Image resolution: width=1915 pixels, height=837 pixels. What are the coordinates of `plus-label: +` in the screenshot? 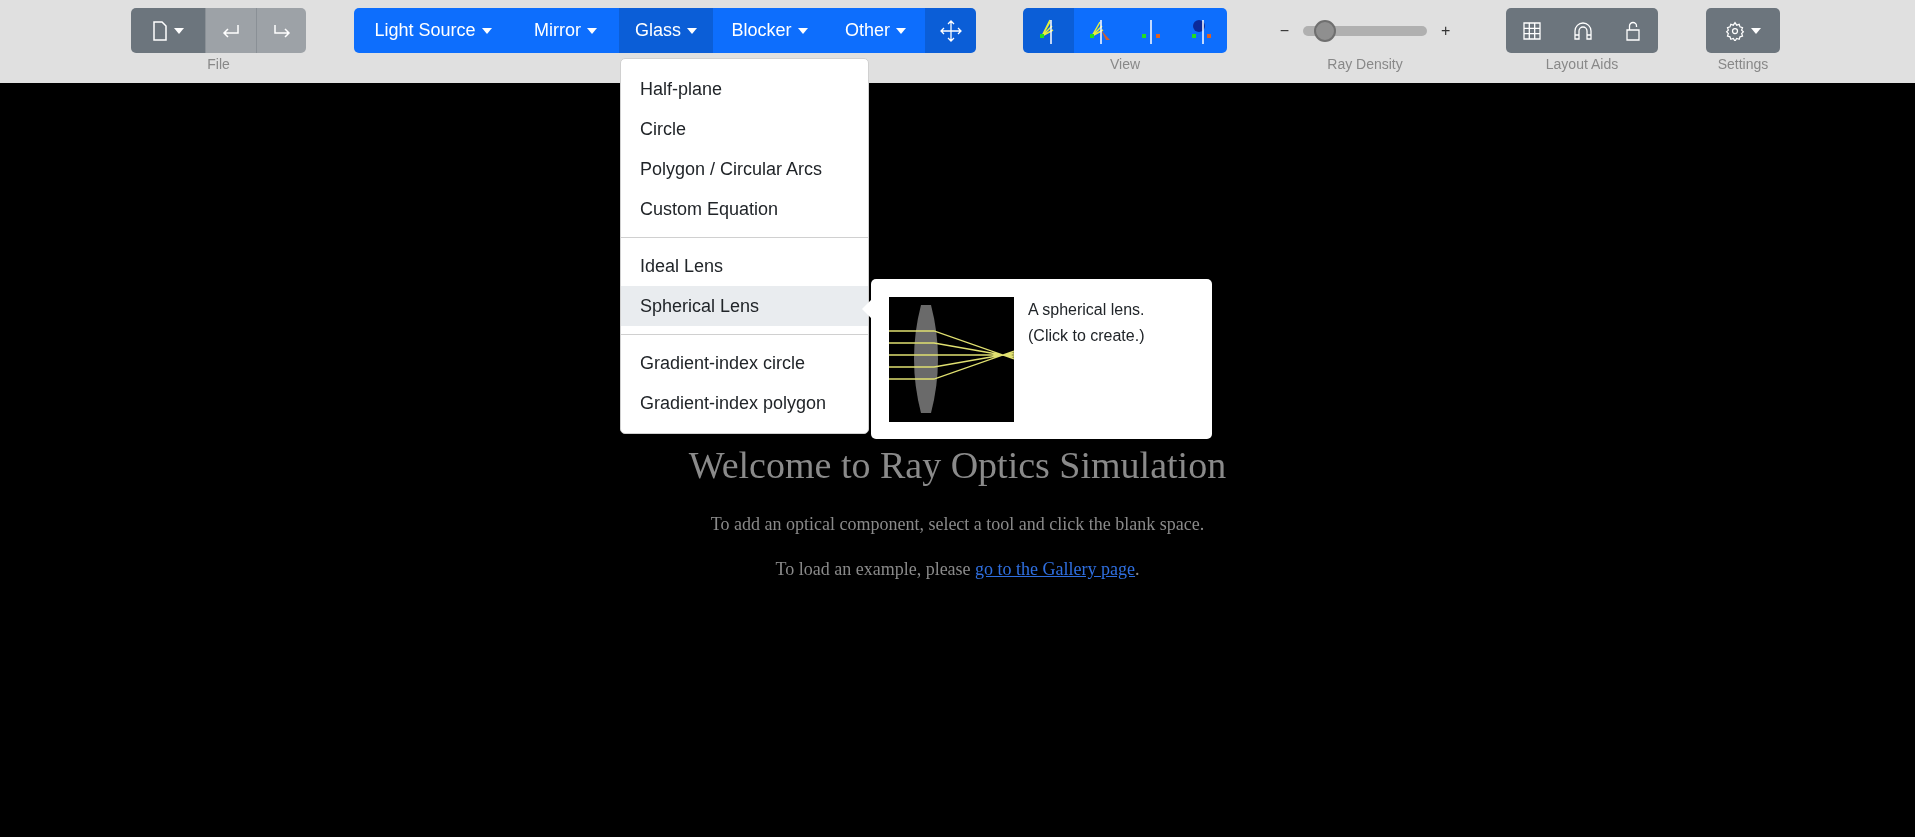 It's located at (1446, 30).